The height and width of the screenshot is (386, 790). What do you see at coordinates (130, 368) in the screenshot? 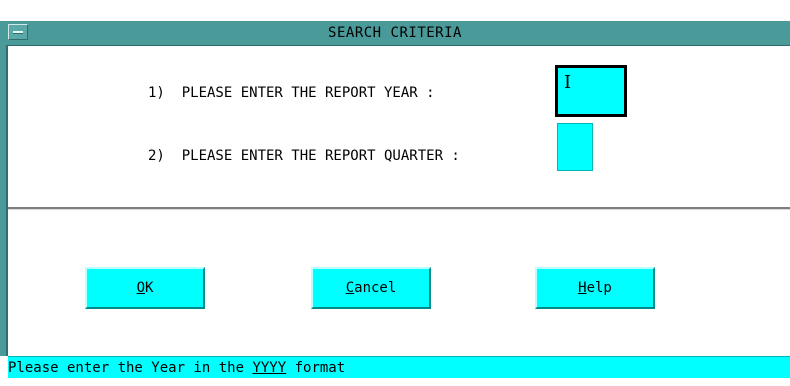
I see `status-text-start: Please enter the Year in the` at bounding box center [130, 368].